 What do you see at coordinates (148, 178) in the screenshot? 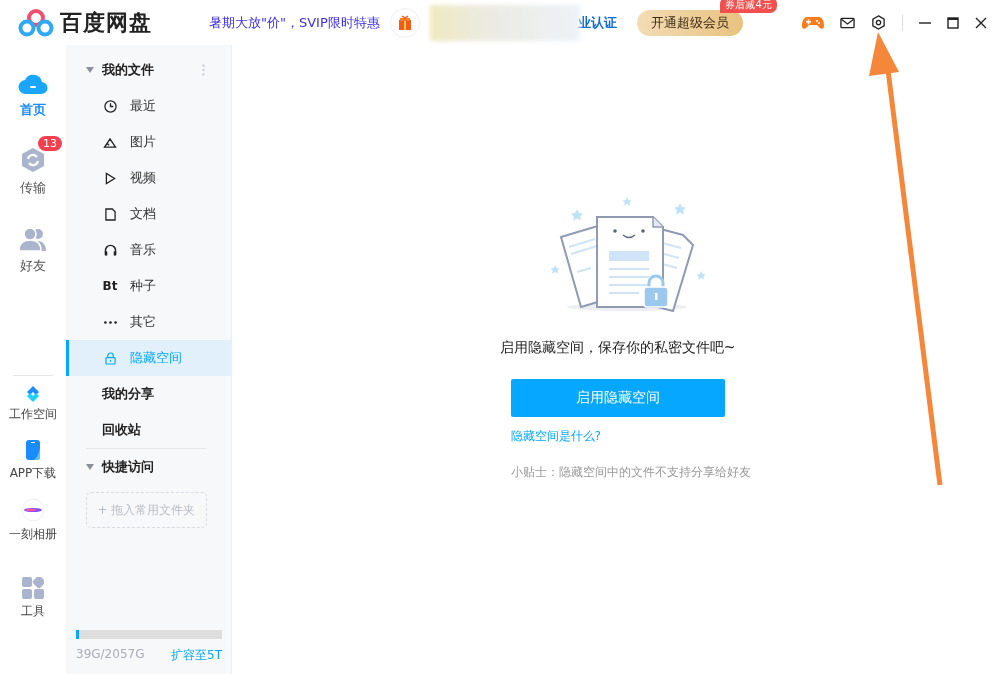
I see `sidebar-item: 视频` at bounding box center [148, 178].